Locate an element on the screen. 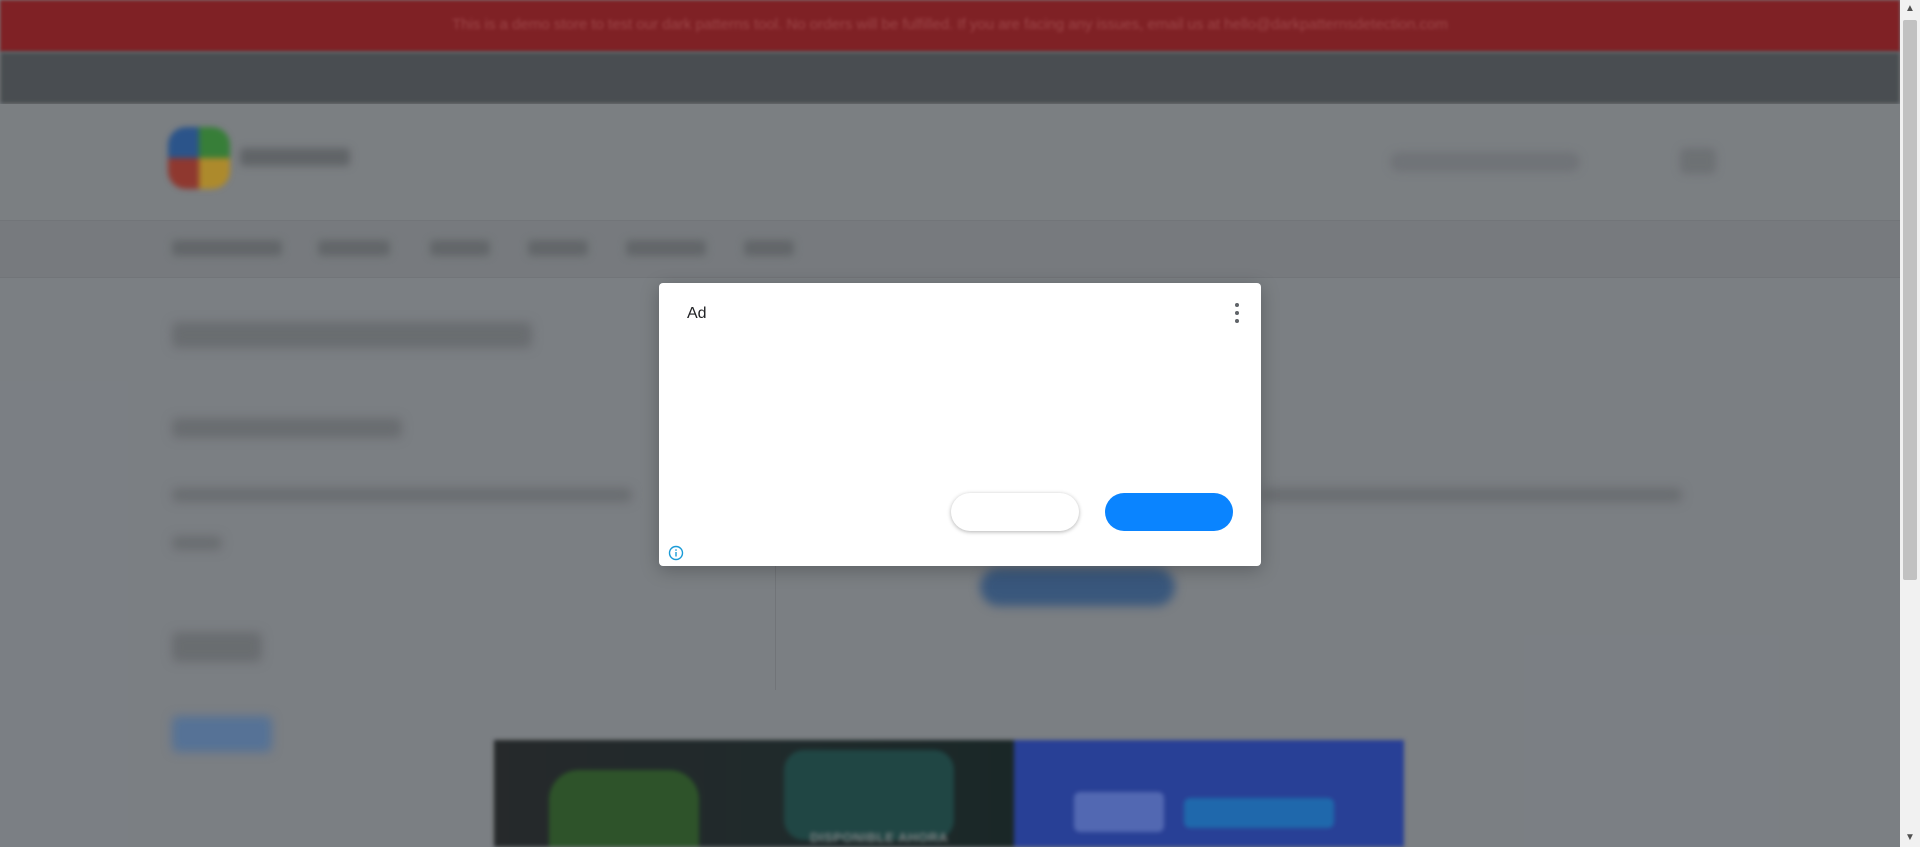 The width and height of the screenshot is (1920, 847). scroll-down-arrow-icon: ▼ is located at coordinates (1910, 838).